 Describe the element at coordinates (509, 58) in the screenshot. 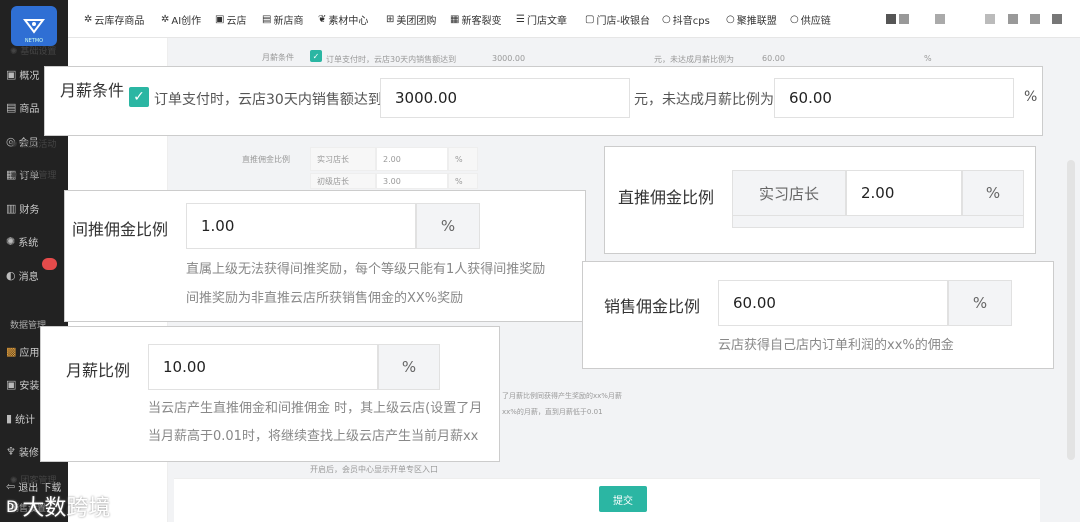

I see `bg-monthly-value: 3000.00` at that location.